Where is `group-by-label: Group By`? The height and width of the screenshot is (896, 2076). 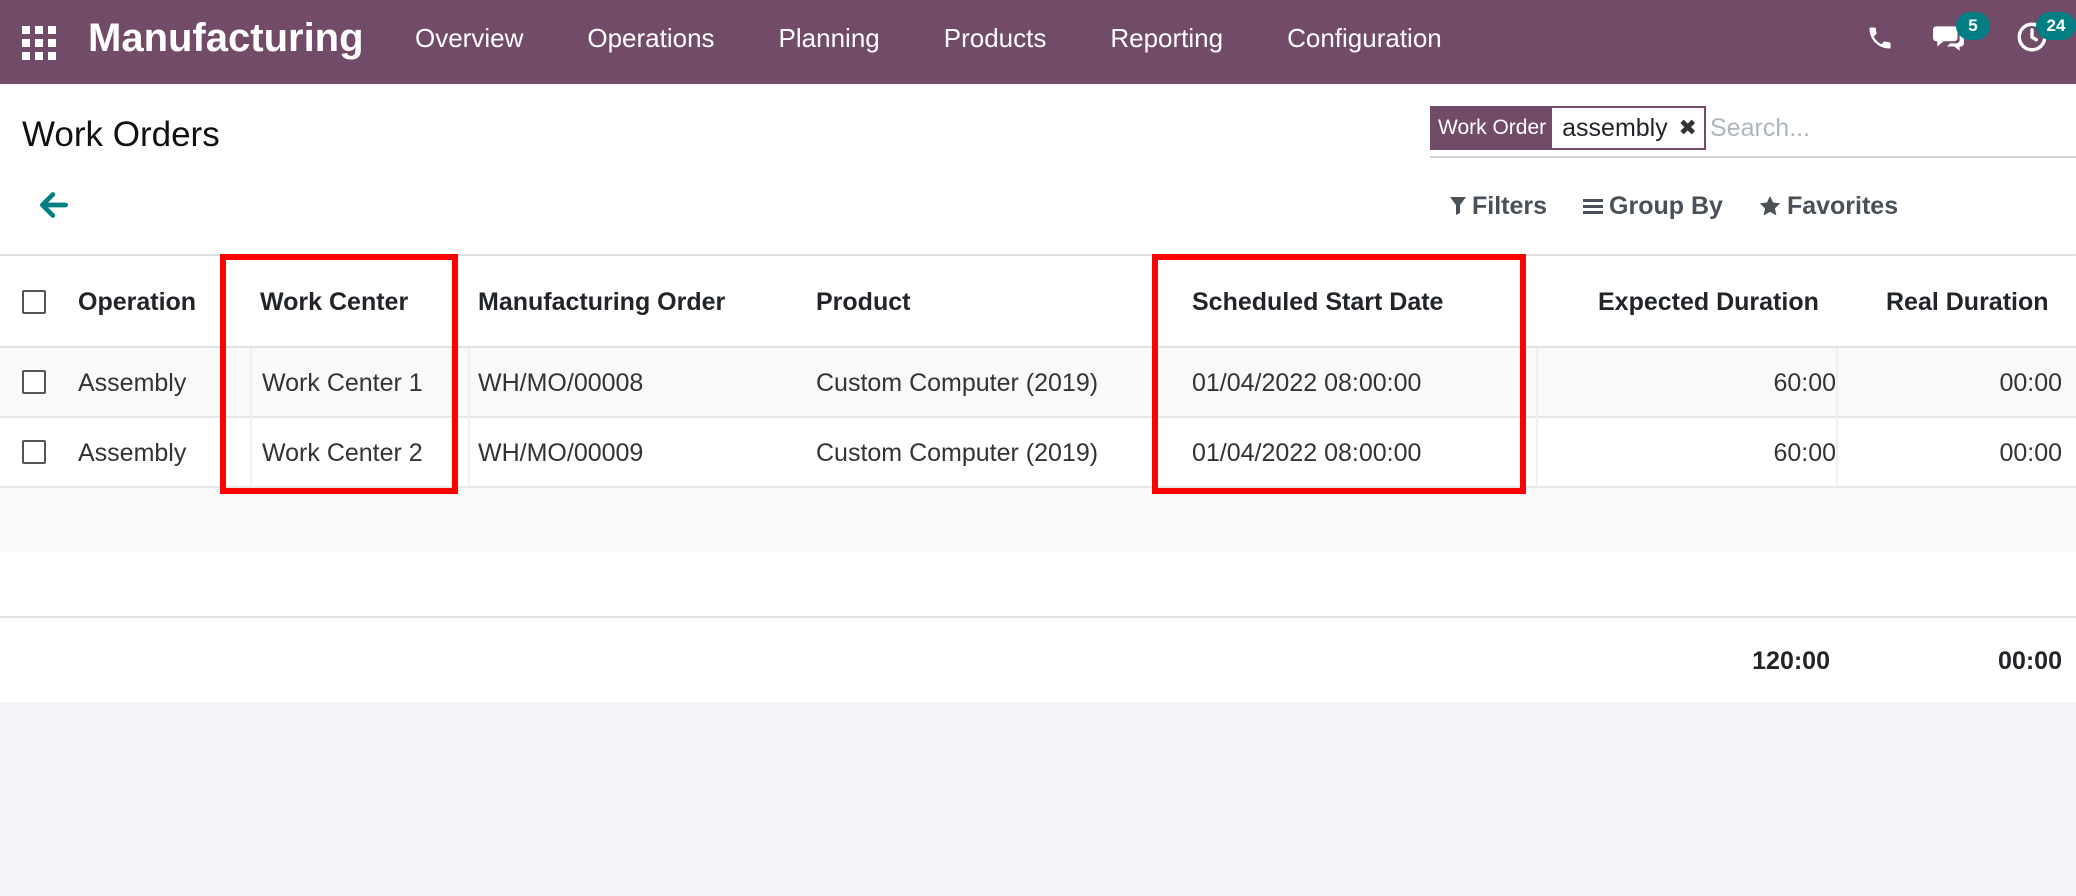
group-by-label: Group By is located at coordinates (1666, 205).